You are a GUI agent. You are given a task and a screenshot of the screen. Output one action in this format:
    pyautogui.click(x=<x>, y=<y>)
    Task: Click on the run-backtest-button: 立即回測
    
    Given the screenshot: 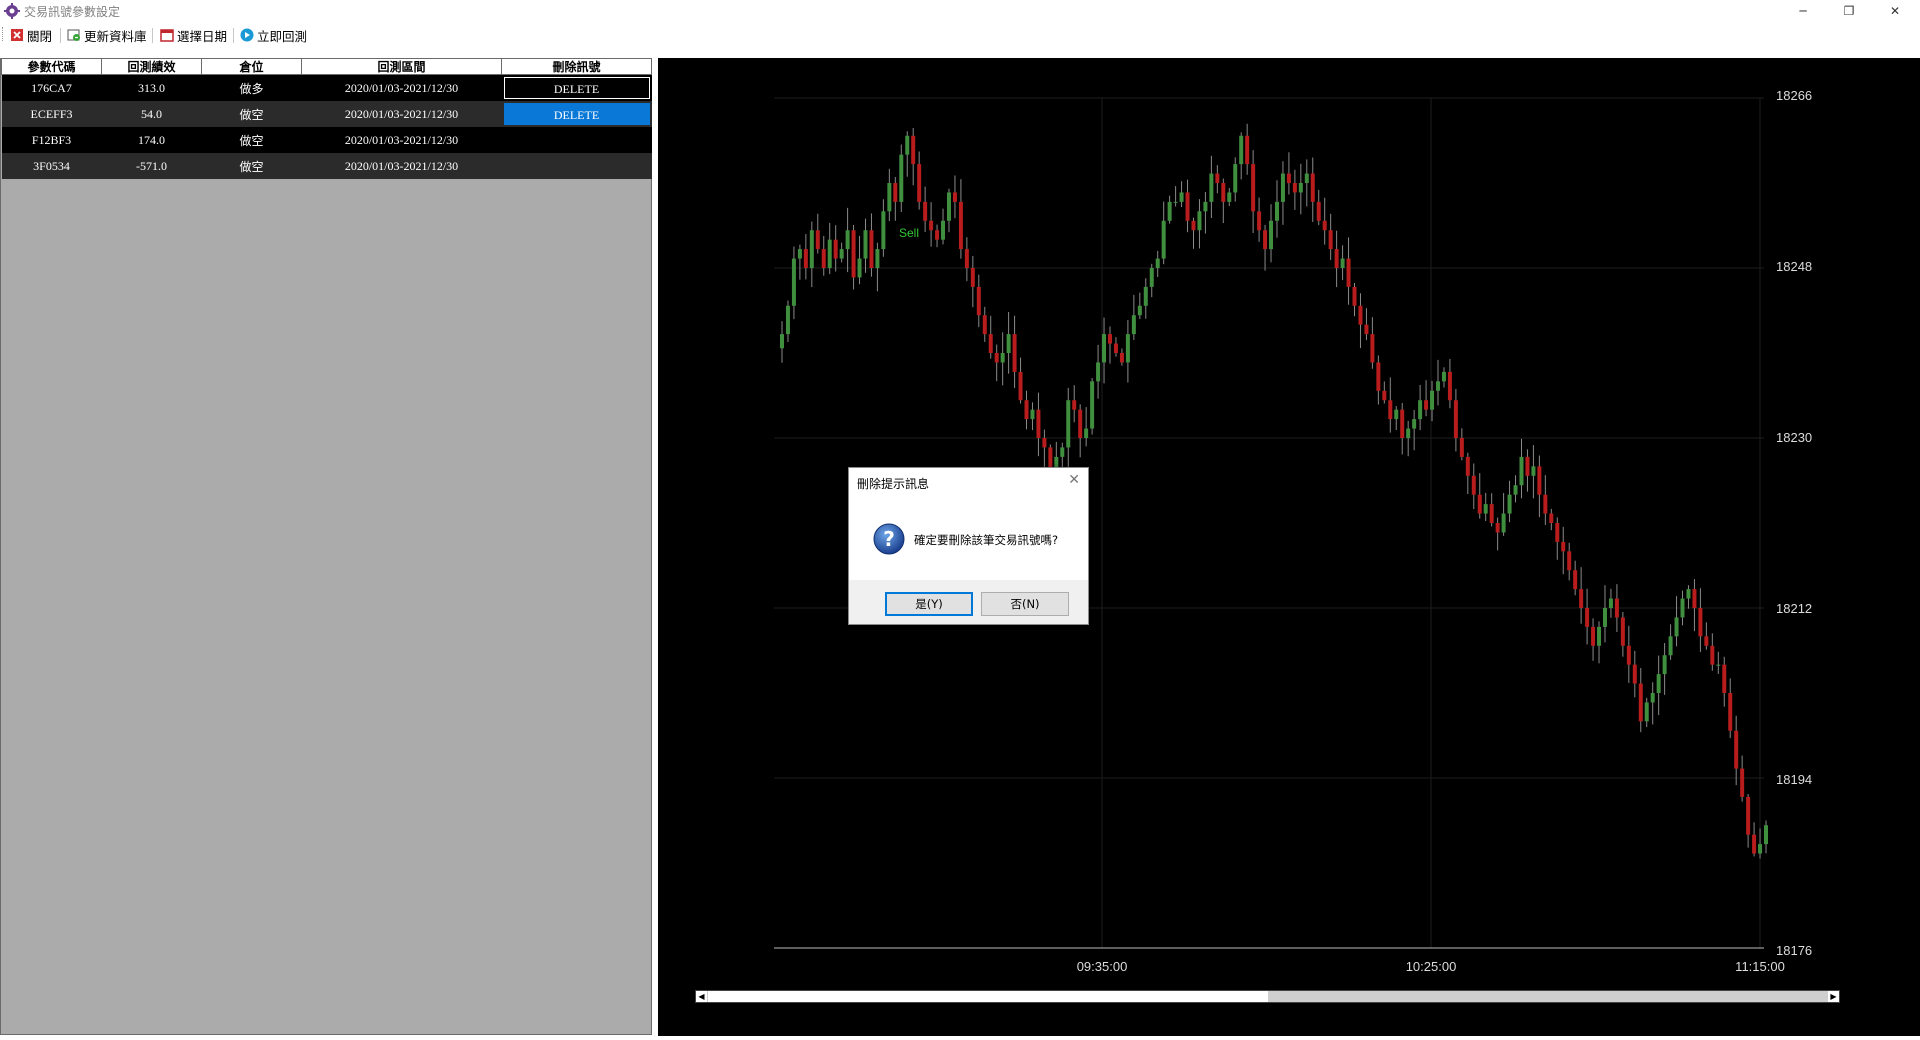 What is the action you would take?
    pyautogui.click(x=273, y=35)
    